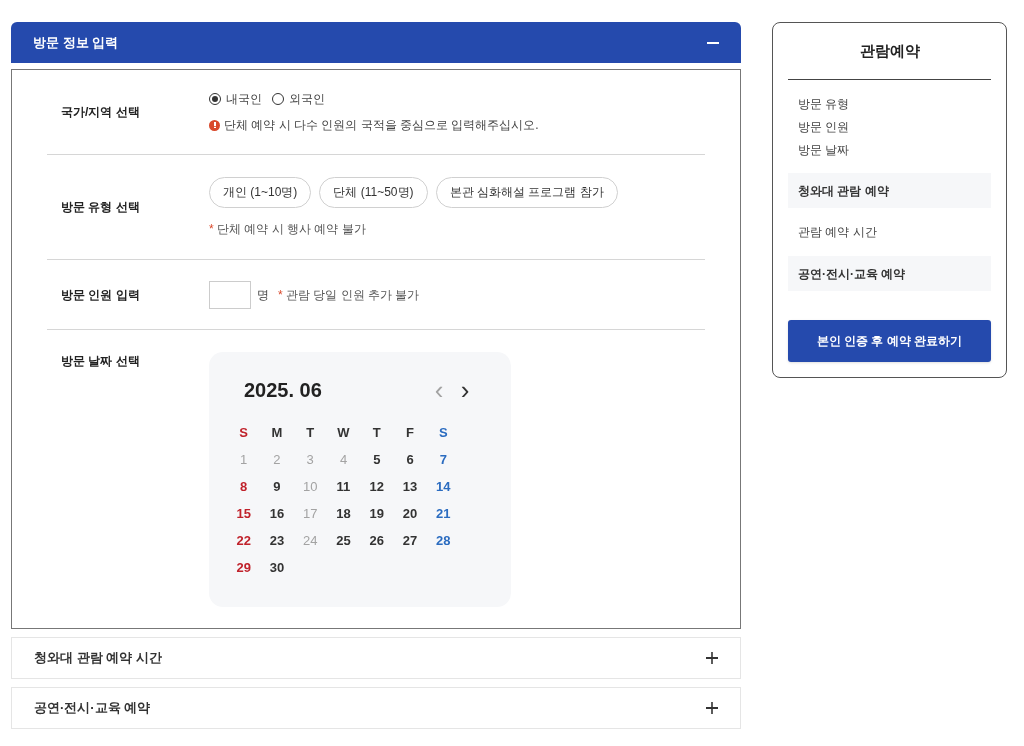 The image size is (1024, 746). Describe the element at coordinates (277, 540) in the screenshot. I see `calendar-day: 23` at that location.